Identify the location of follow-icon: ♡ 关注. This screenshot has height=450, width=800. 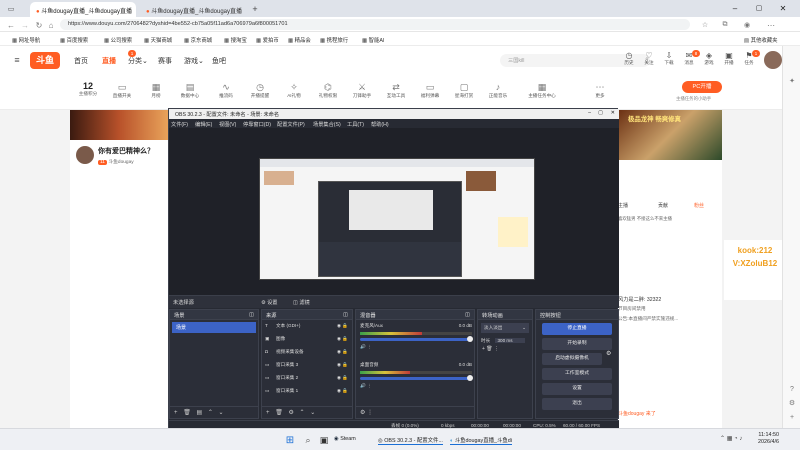
(649, 58).